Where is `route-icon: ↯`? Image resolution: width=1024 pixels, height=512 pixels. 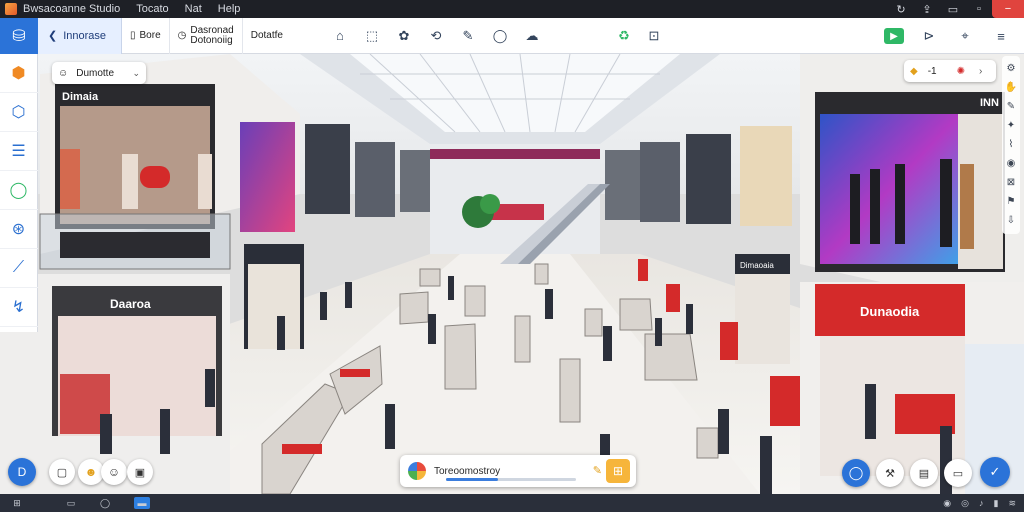
route-icon: ↯ is located at coordinates (19, 307).